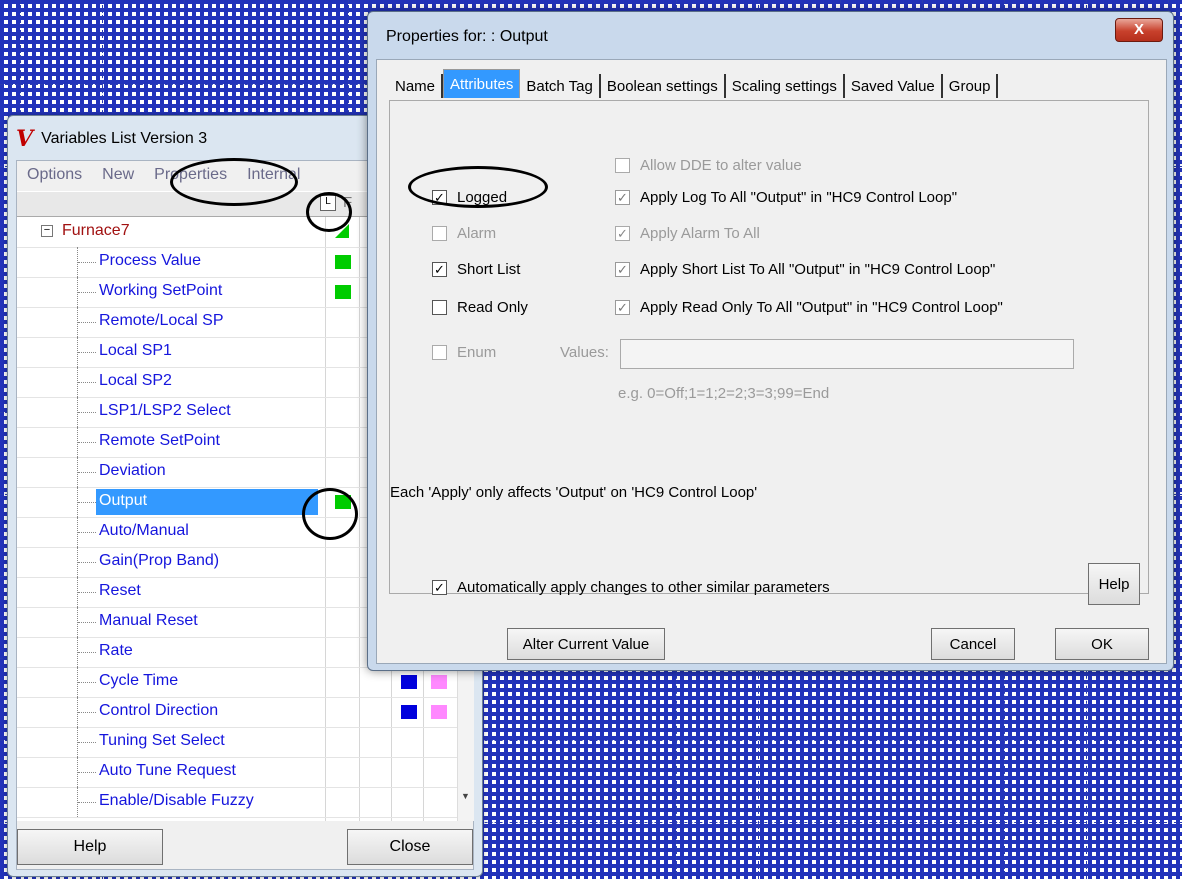 The image size is (1182, 879). Describe the element at coordinates (148, 620) in the screenshot. I see `tree-item-label: Manual Reset` at that location.